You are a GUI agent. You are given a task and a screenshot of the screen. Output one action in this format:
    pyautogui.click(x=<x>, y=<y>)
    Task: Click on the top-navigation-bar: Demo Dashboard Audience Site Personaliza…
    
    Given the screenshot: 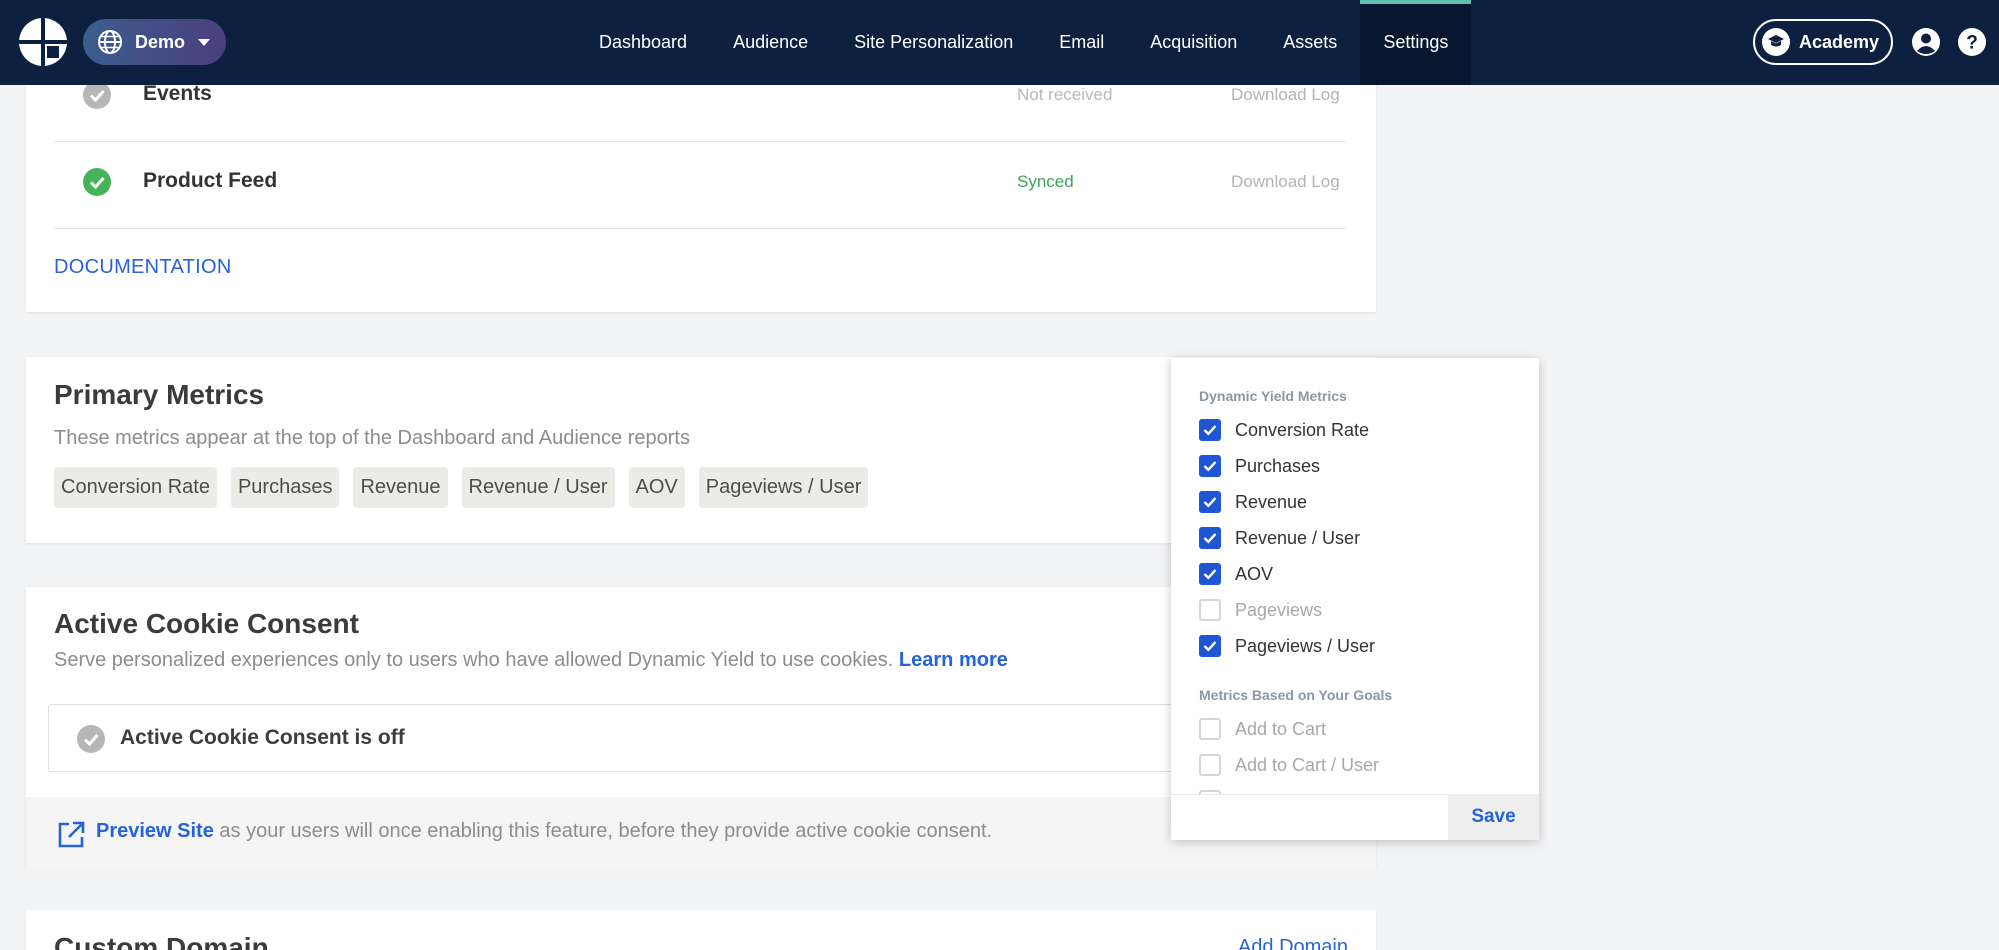 What is the action you would take?
    pyautogui.click(x=999, y=42)
    